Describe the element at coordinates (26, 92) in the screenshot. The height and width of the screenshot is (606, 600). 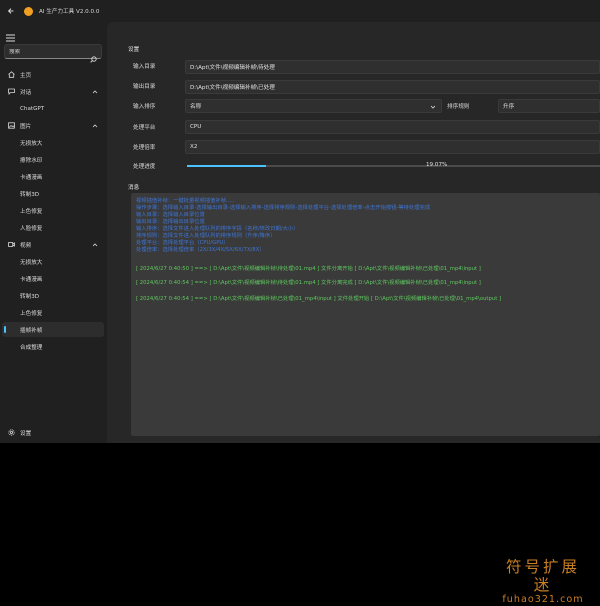
I see `sidebar-item-label: 对话` at that location.